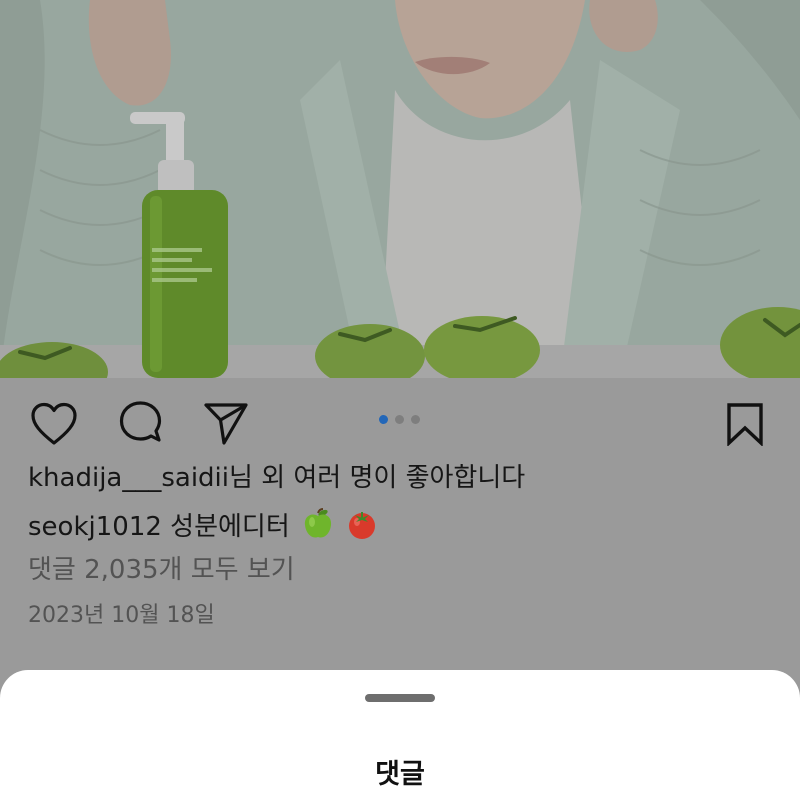 The height and width of the screenshot is (800, 800). What do you see at coordinates (95, 527) in the screenshot?
I see `caption-username: seokj1012` at bounding box center [95, 527].